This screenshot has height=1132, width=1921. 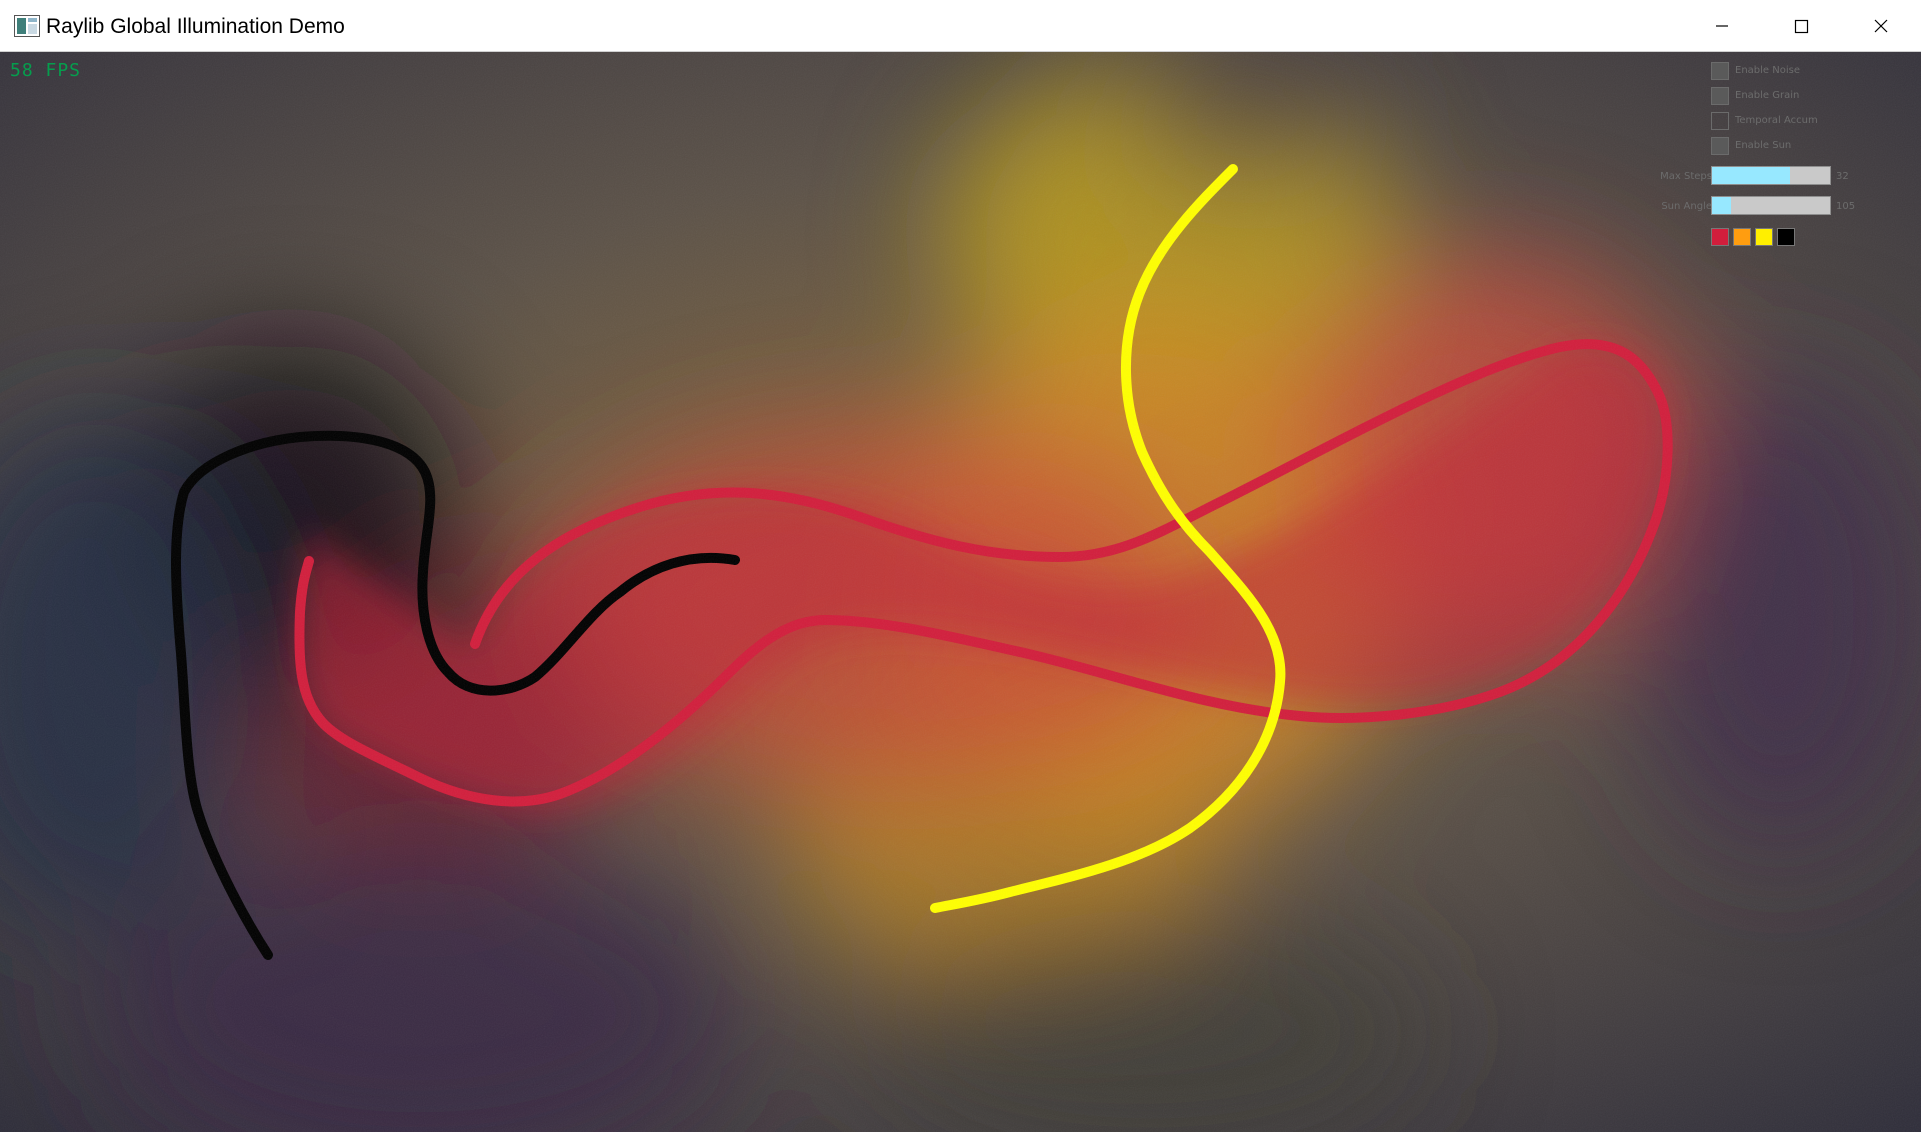 What do you see at coordinates (1720, 237) in the screenshot?
I see `crimson-swatch` at bounding box center [1720, 237].